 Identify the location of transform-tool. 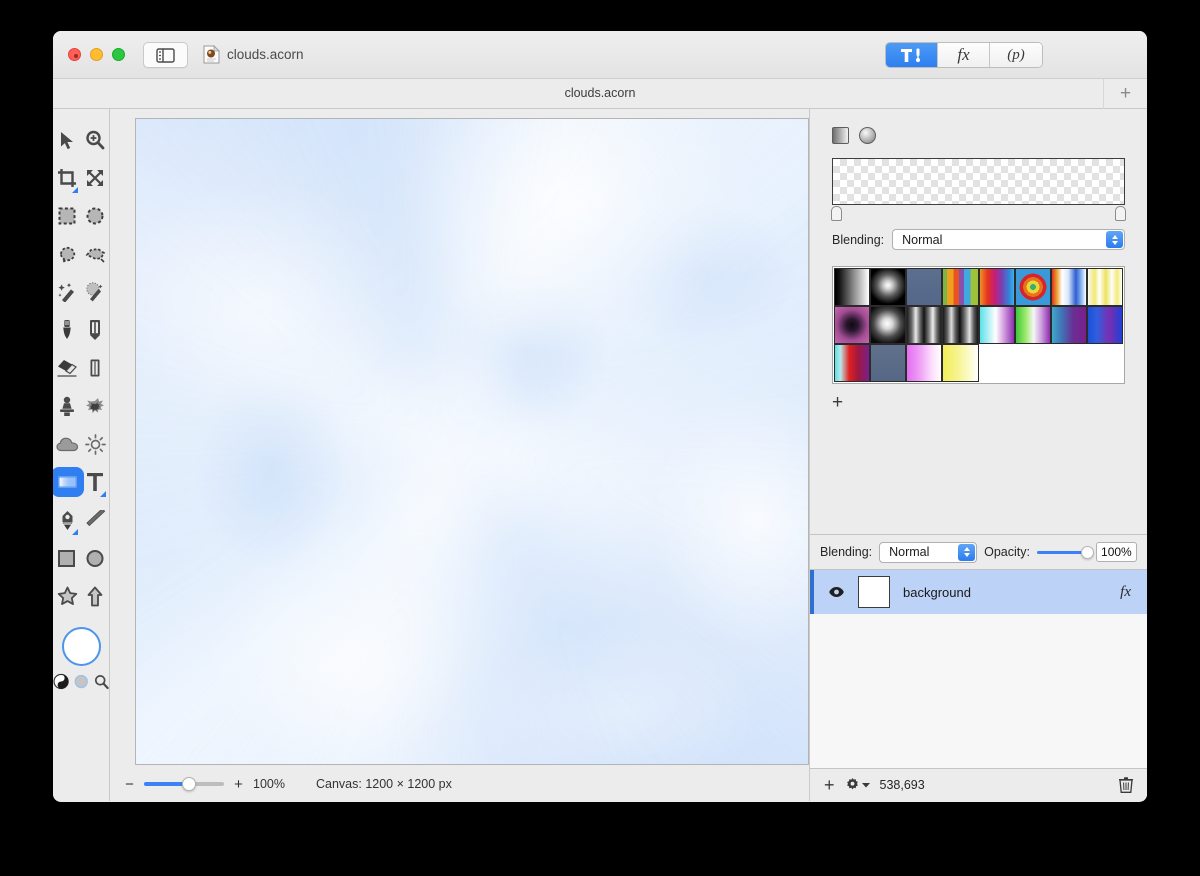
(95, 178).